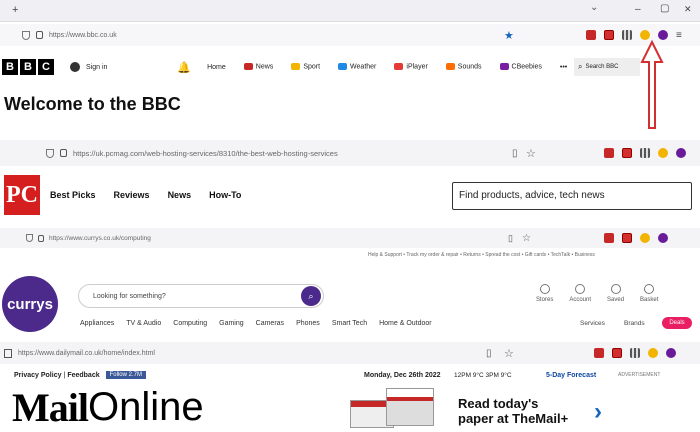 The width and height of the screenshot is (700, 432). Describe the element at coordinates (405, 323) in the screenshot. I see `category-home-outdoor: Home & Outdoor` at that location.